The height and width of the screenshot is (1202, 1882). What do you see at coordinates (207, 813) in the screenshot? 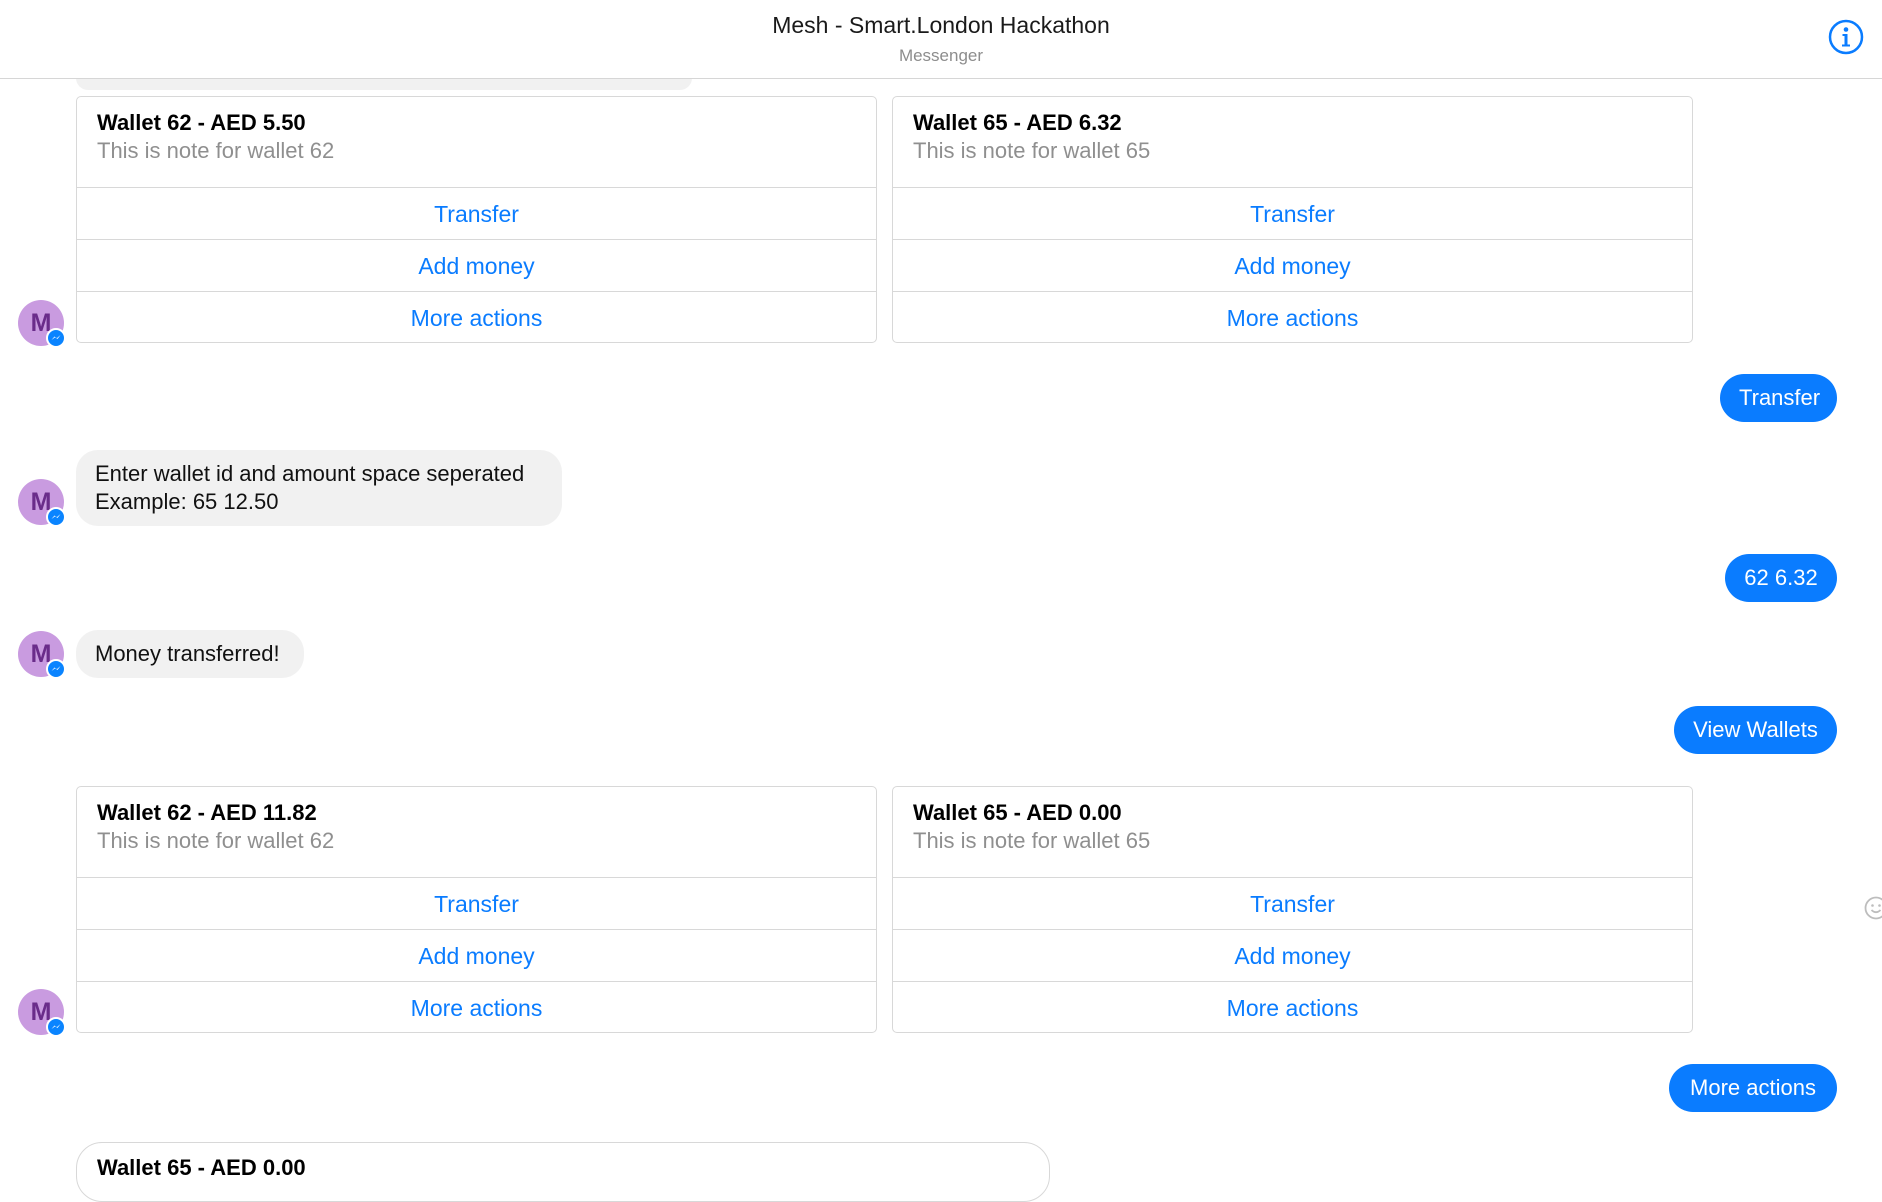
I see `wallet-title: Wallet 62 - AED 11.82` at bounding box center [207, 813].